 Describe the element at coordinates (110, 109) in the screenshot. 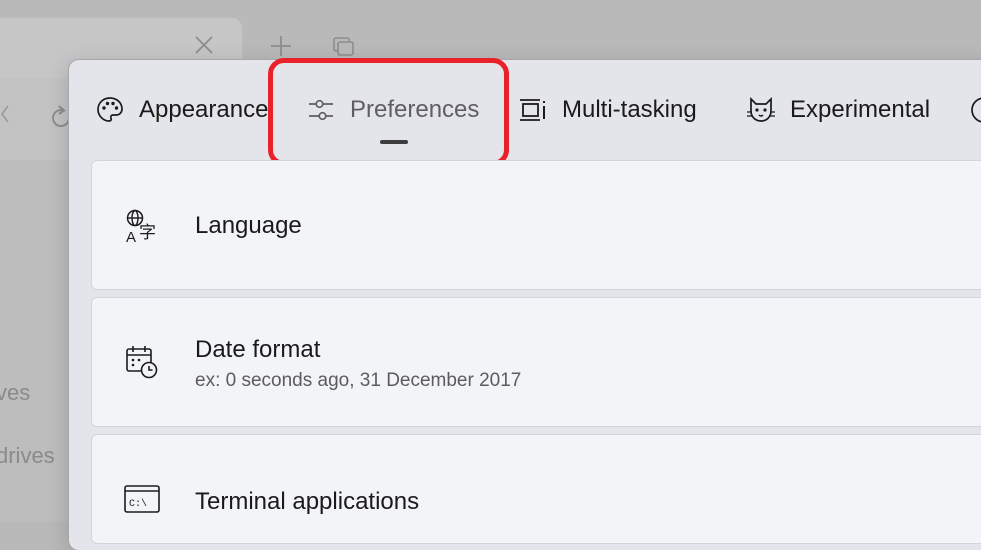

I see `palette-icon` at that location.